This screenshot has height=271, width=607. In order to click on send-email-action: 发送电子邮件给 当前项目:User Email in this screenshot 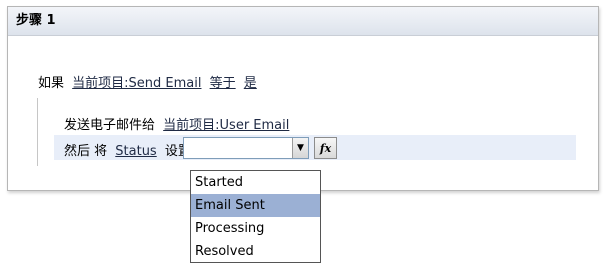, I will do `click(176, 123)`.